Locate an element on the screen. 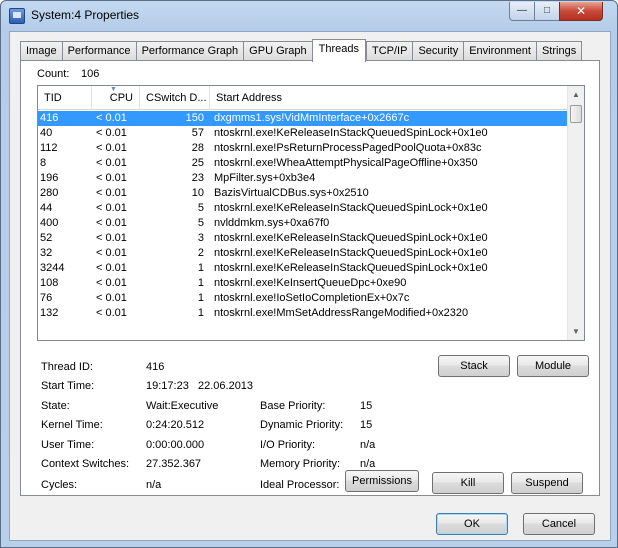  kill-button: Kill is located at coordinates (468, 483).